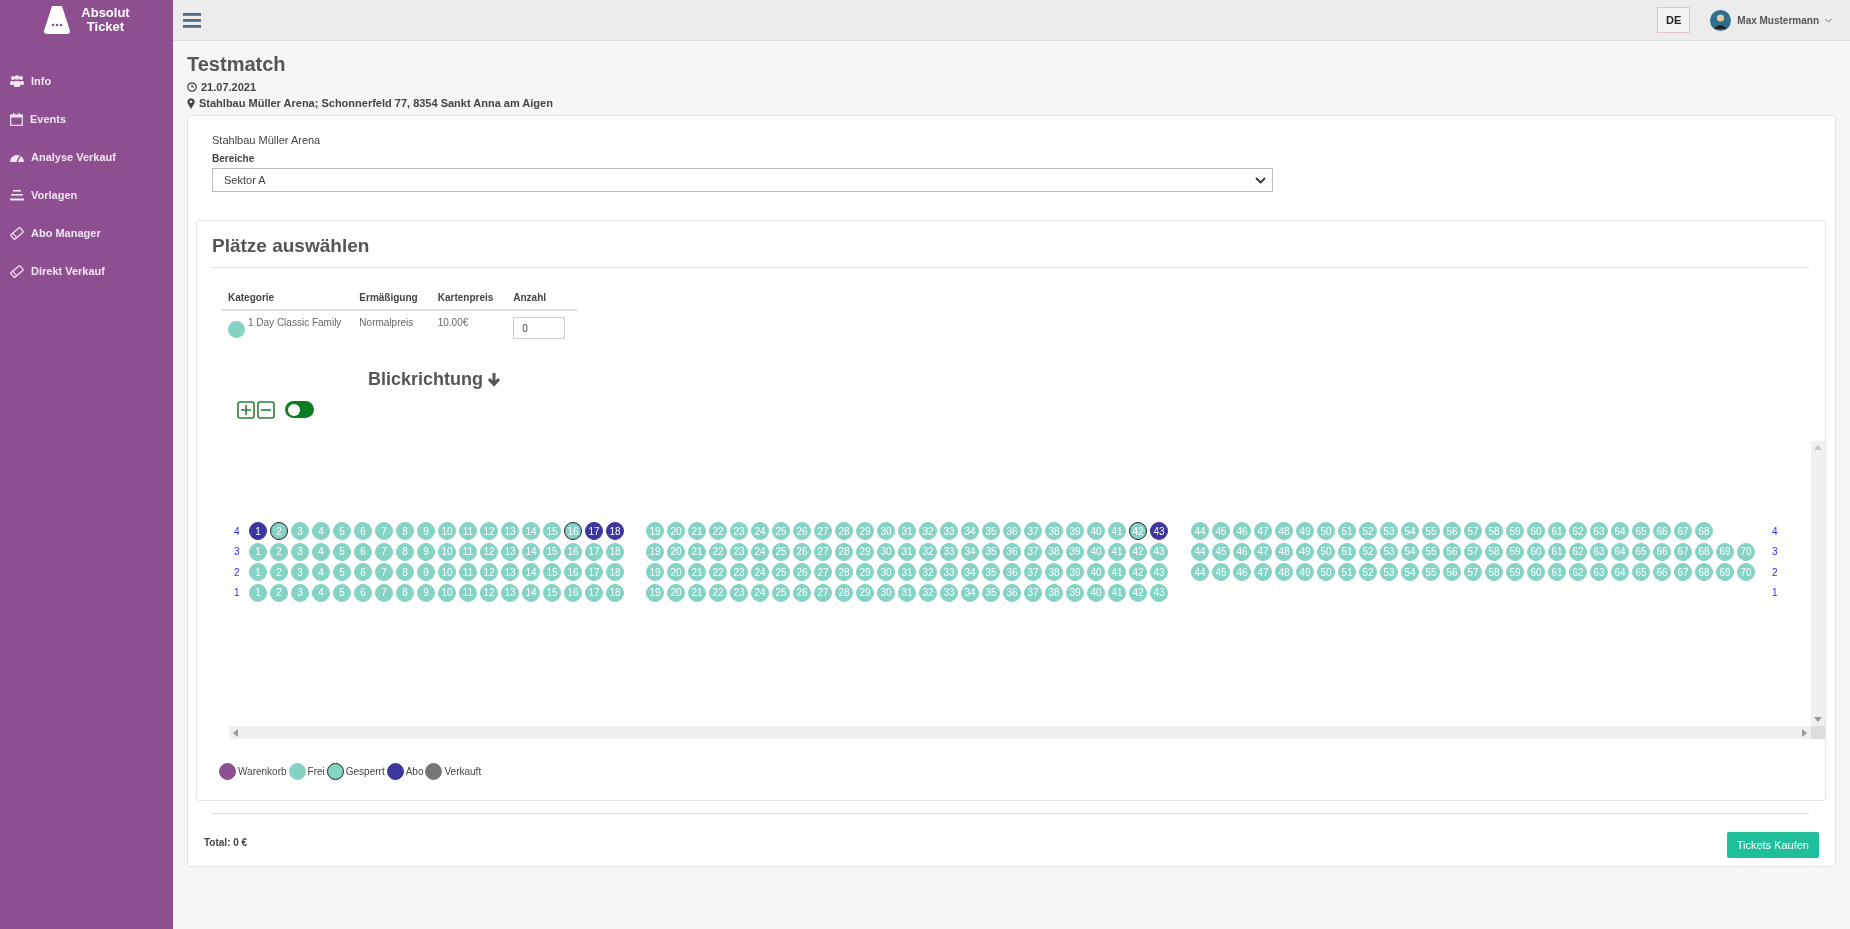  I want to click on quantity-field: 0, so click(539, 328).